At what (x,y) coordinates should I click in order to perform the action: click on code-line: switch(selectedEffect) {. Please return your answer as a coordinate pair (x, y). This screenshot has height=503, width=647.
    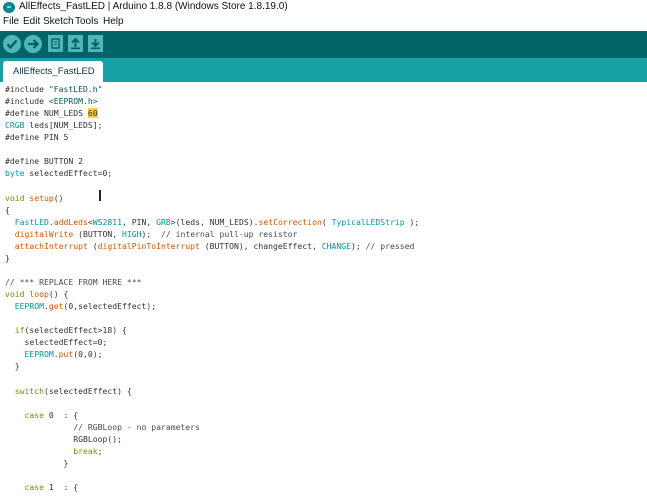
    Looking at the image, I should click on (73, 390).